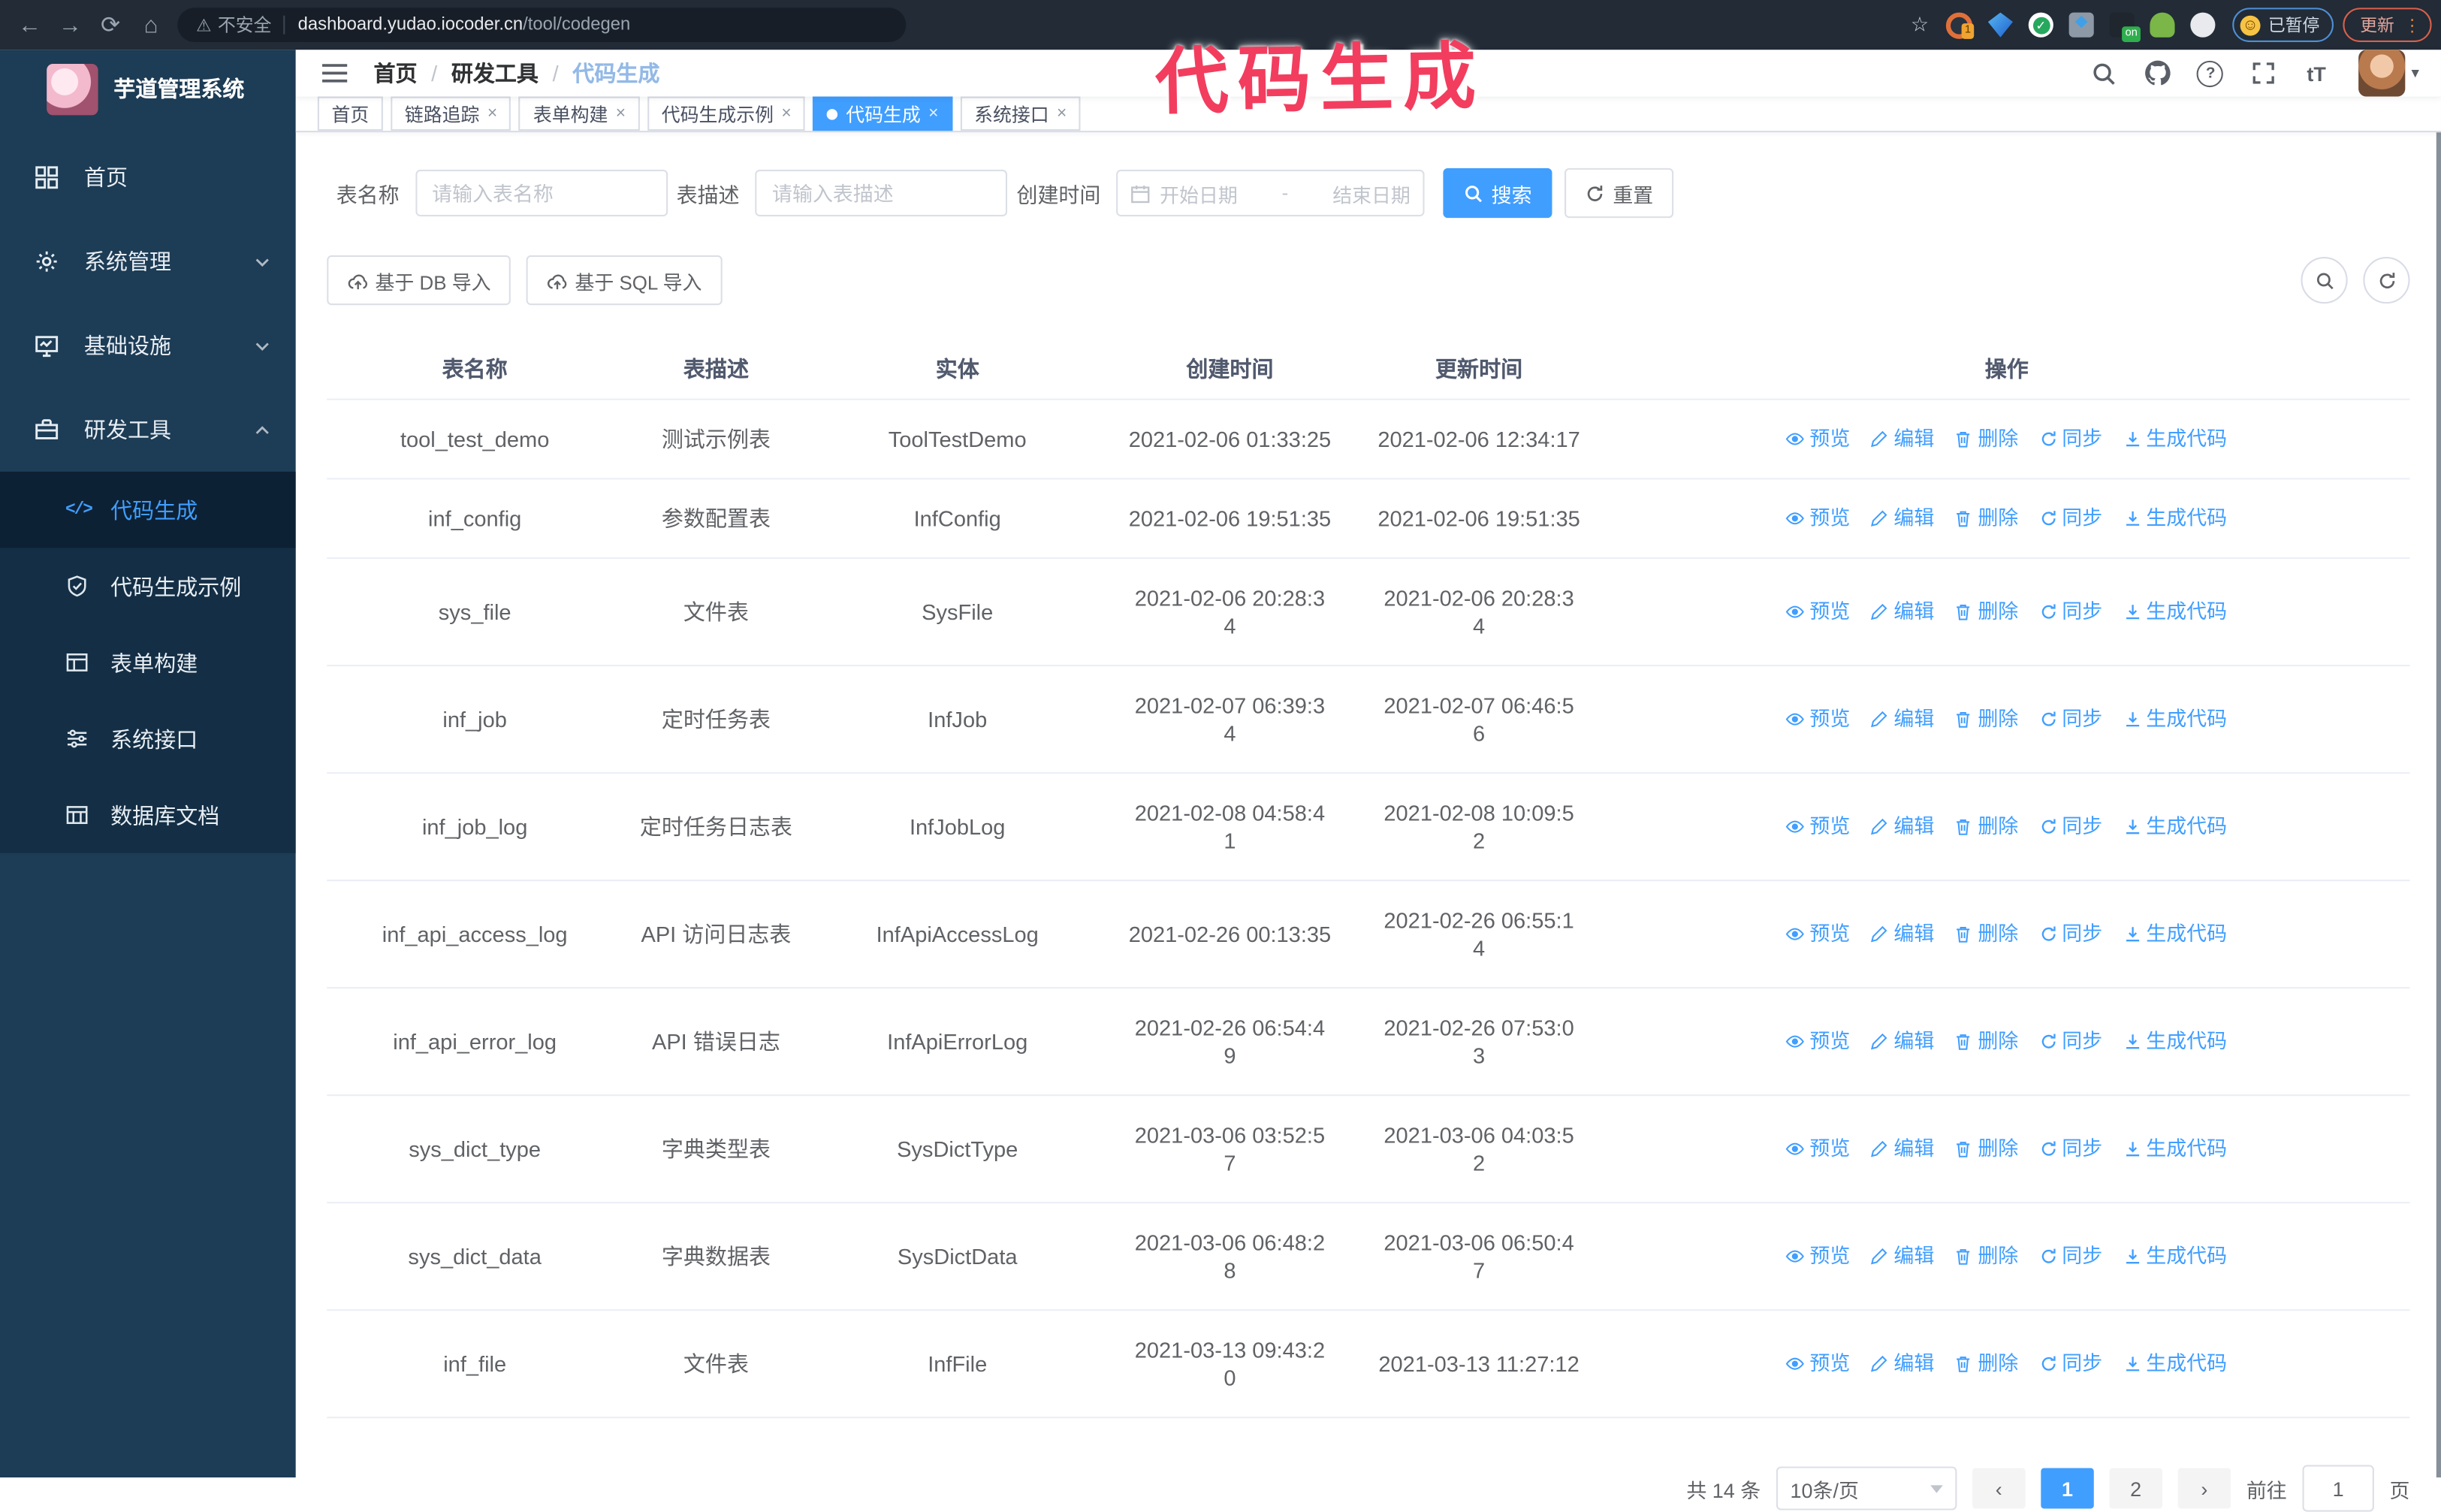 The width and height of the screenshot is (2441, 1512). Describe the element at coordinates (2412, 25) in the screenshot. I see `browser-menu-icon: ⋮` at that location.